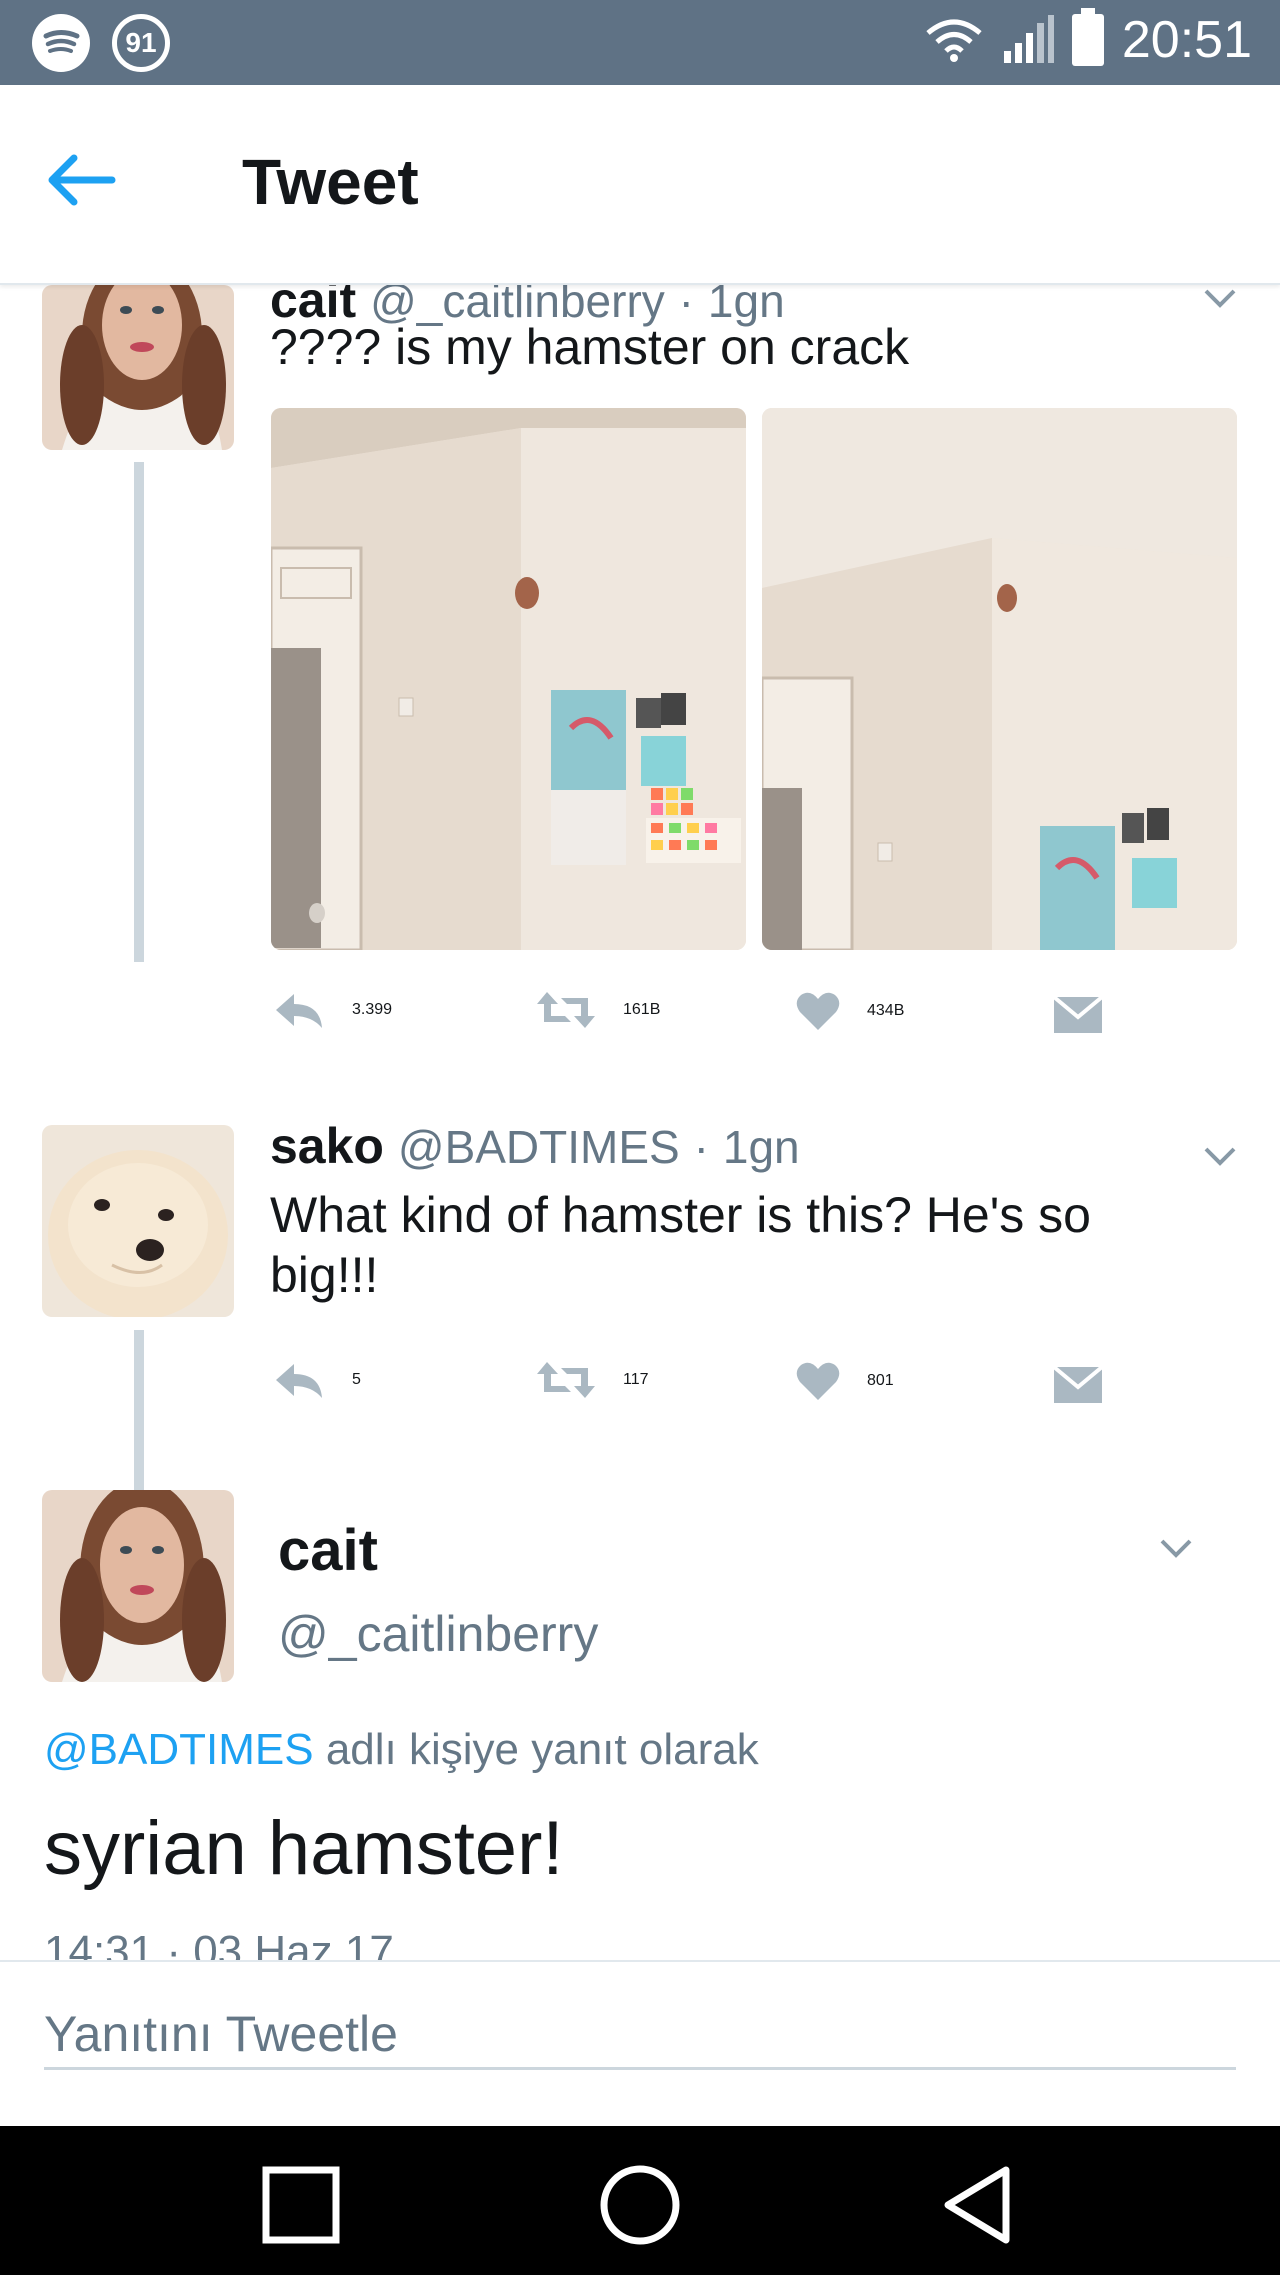  What do you see at coordinates (1186, 40) in the screenshot?
I see `status-time: 20:51` at bounding box center [1186, 40].